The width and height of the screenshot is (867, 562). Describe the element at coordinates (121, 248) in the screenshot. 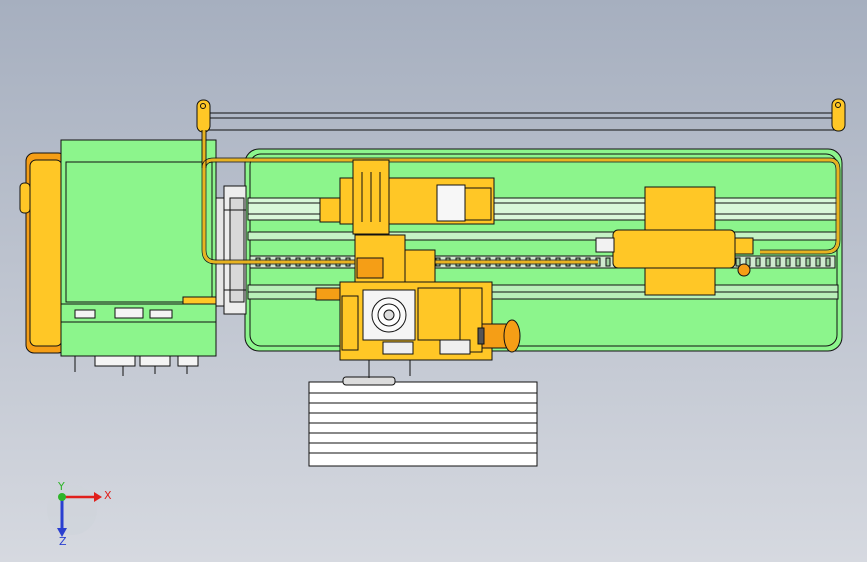

I see `headstock` at that location.